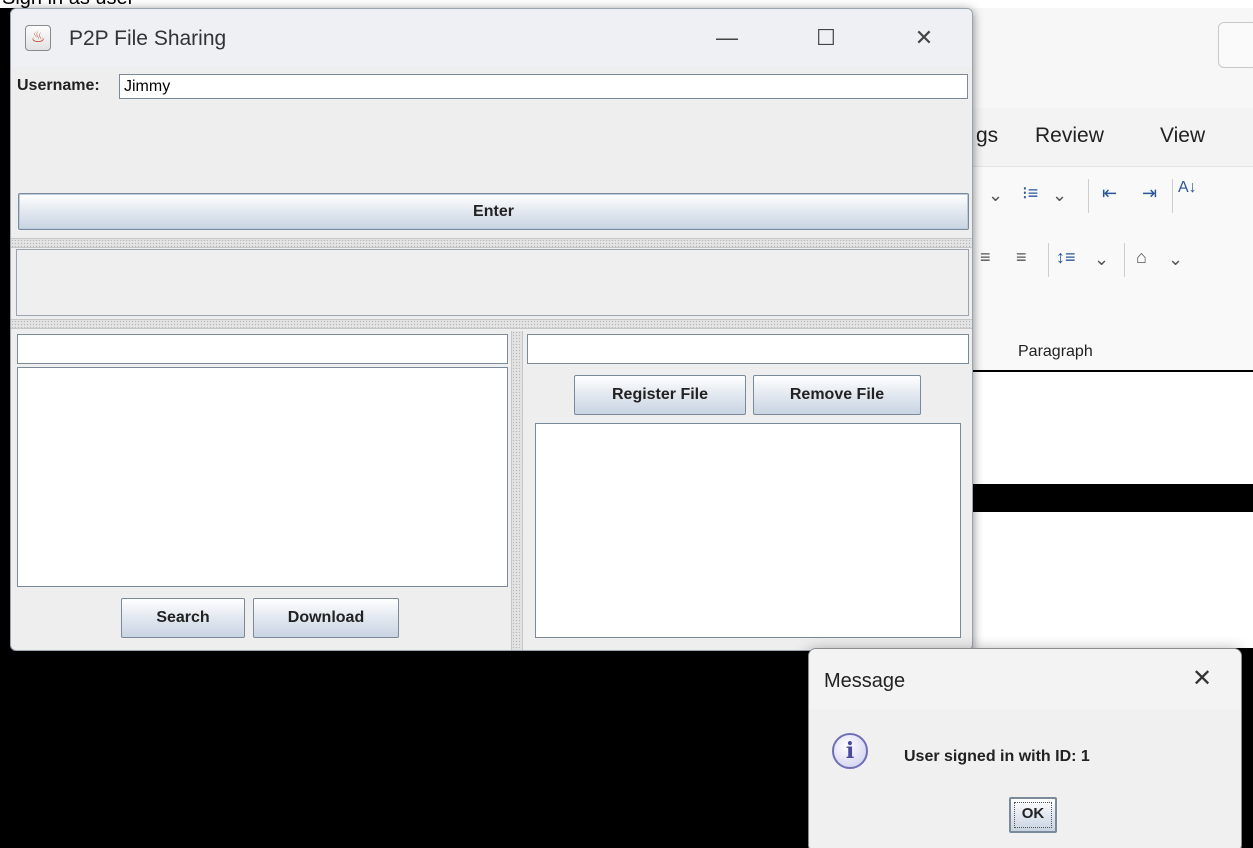 This screenshot has height=848, width=1253. Describe the element at coordinates (326, 618) in the screenshot. I see `download-button: Download` at that location.